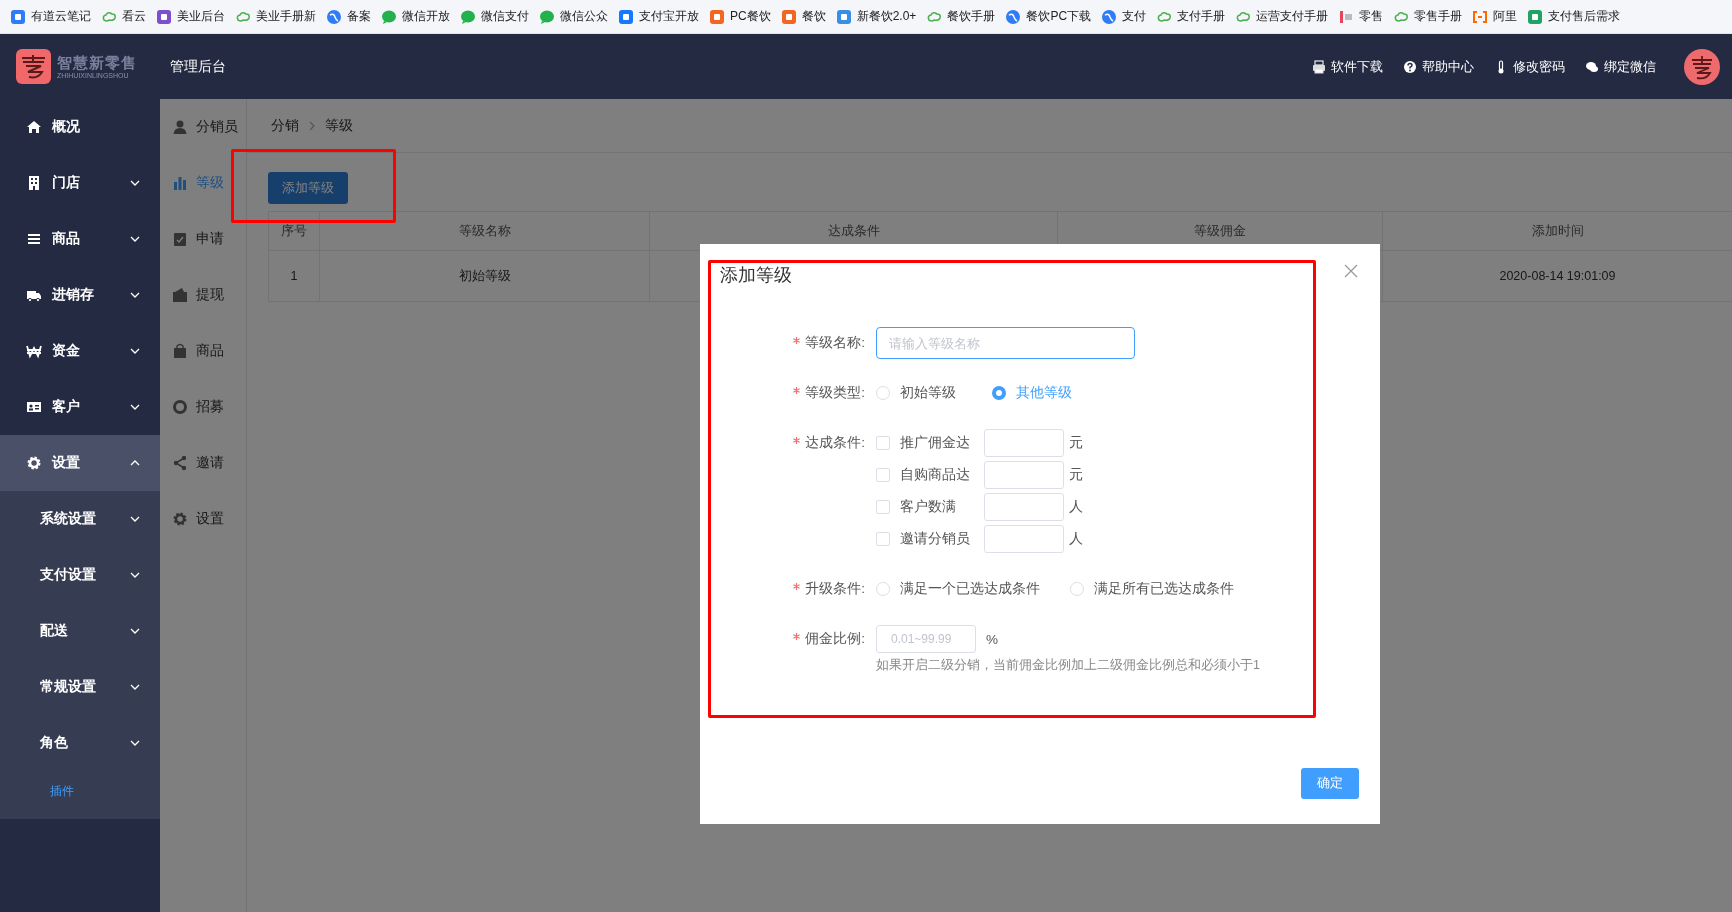 The width and height of the screenshot is (1732, 912). I want to click on bookmark-link: 备案, so click(359, 16).